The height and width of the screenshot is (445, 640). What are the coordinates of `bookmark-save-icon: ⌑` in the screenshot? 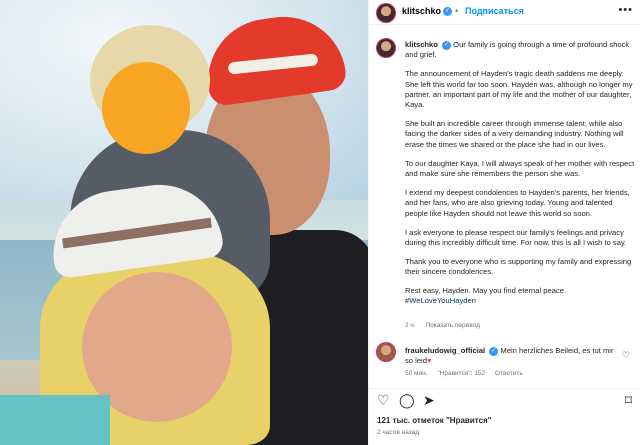 It's located at (628, 400).